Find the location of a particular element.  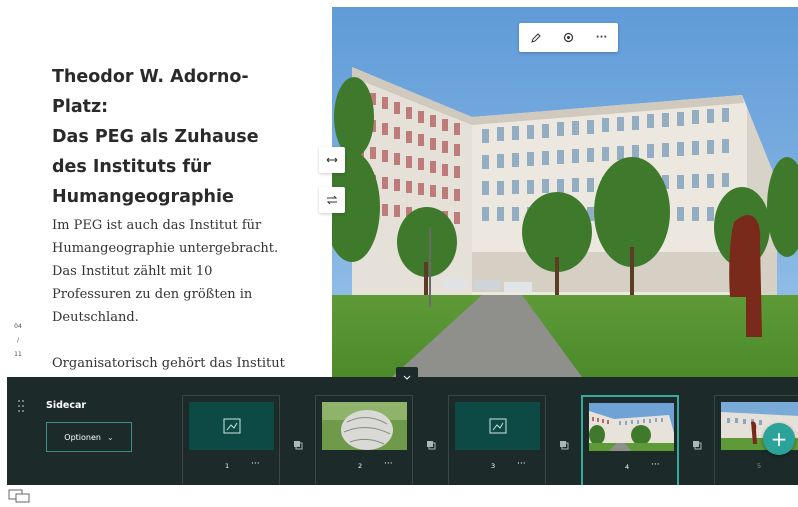

heading-line: Humangeographie is located at coordinates (143, 197).